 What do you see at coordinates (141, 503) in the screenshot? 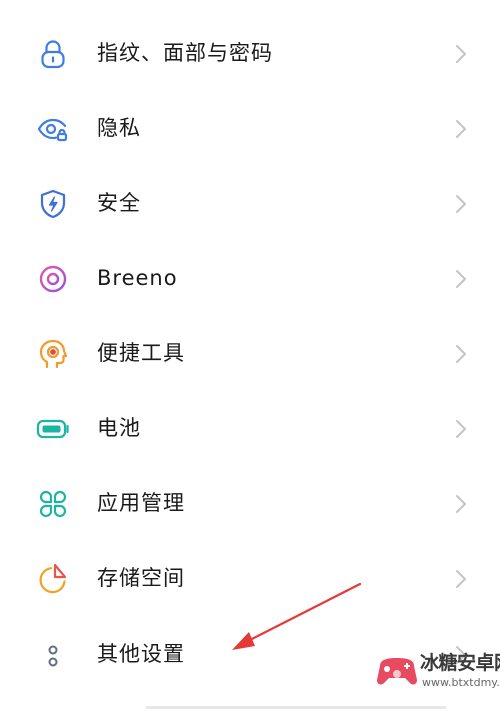
I see `settings-item-label: 应用管理` at bounding box center [141, 503].